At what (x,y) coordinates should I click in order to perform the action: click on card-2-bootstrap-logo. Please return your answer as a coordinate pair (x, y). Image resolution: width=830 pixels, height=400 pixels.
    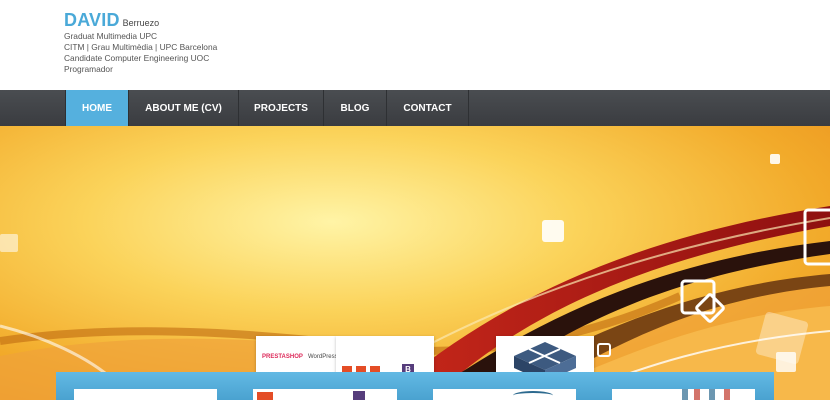
    Looking at the image, I should click on (359, 395).